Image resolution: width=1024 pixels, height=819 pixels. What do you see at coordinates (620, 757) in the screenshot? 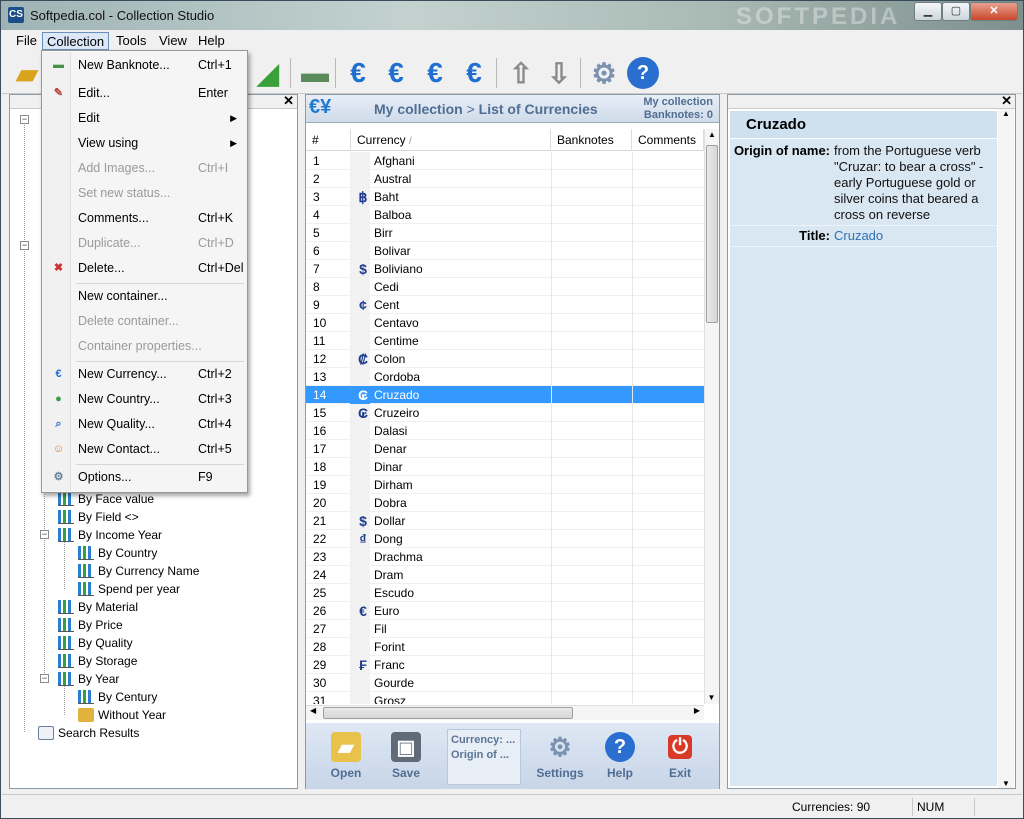
I see `help-button: ? Help` at bounding box center [620, 757].